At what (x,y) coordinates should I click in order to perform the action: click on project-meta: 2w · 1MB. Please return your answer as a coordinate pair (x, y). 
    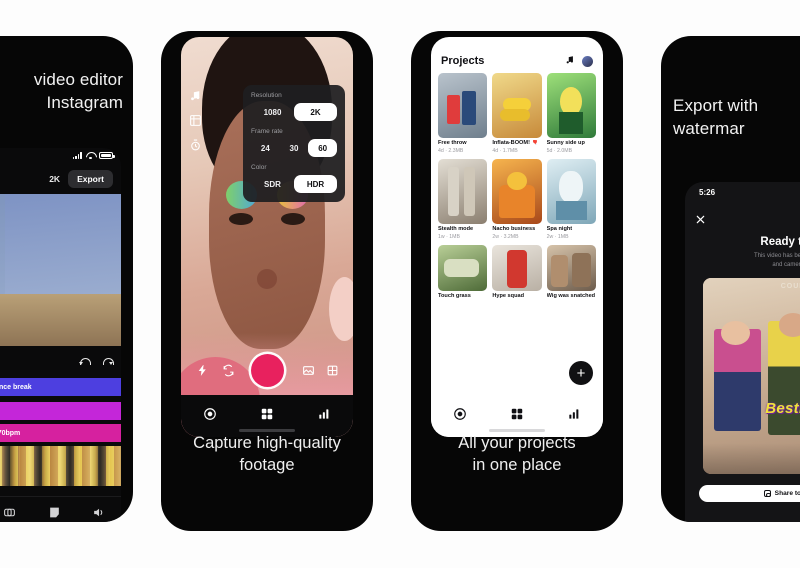
    Looking at the image, I should click on (557, 237).